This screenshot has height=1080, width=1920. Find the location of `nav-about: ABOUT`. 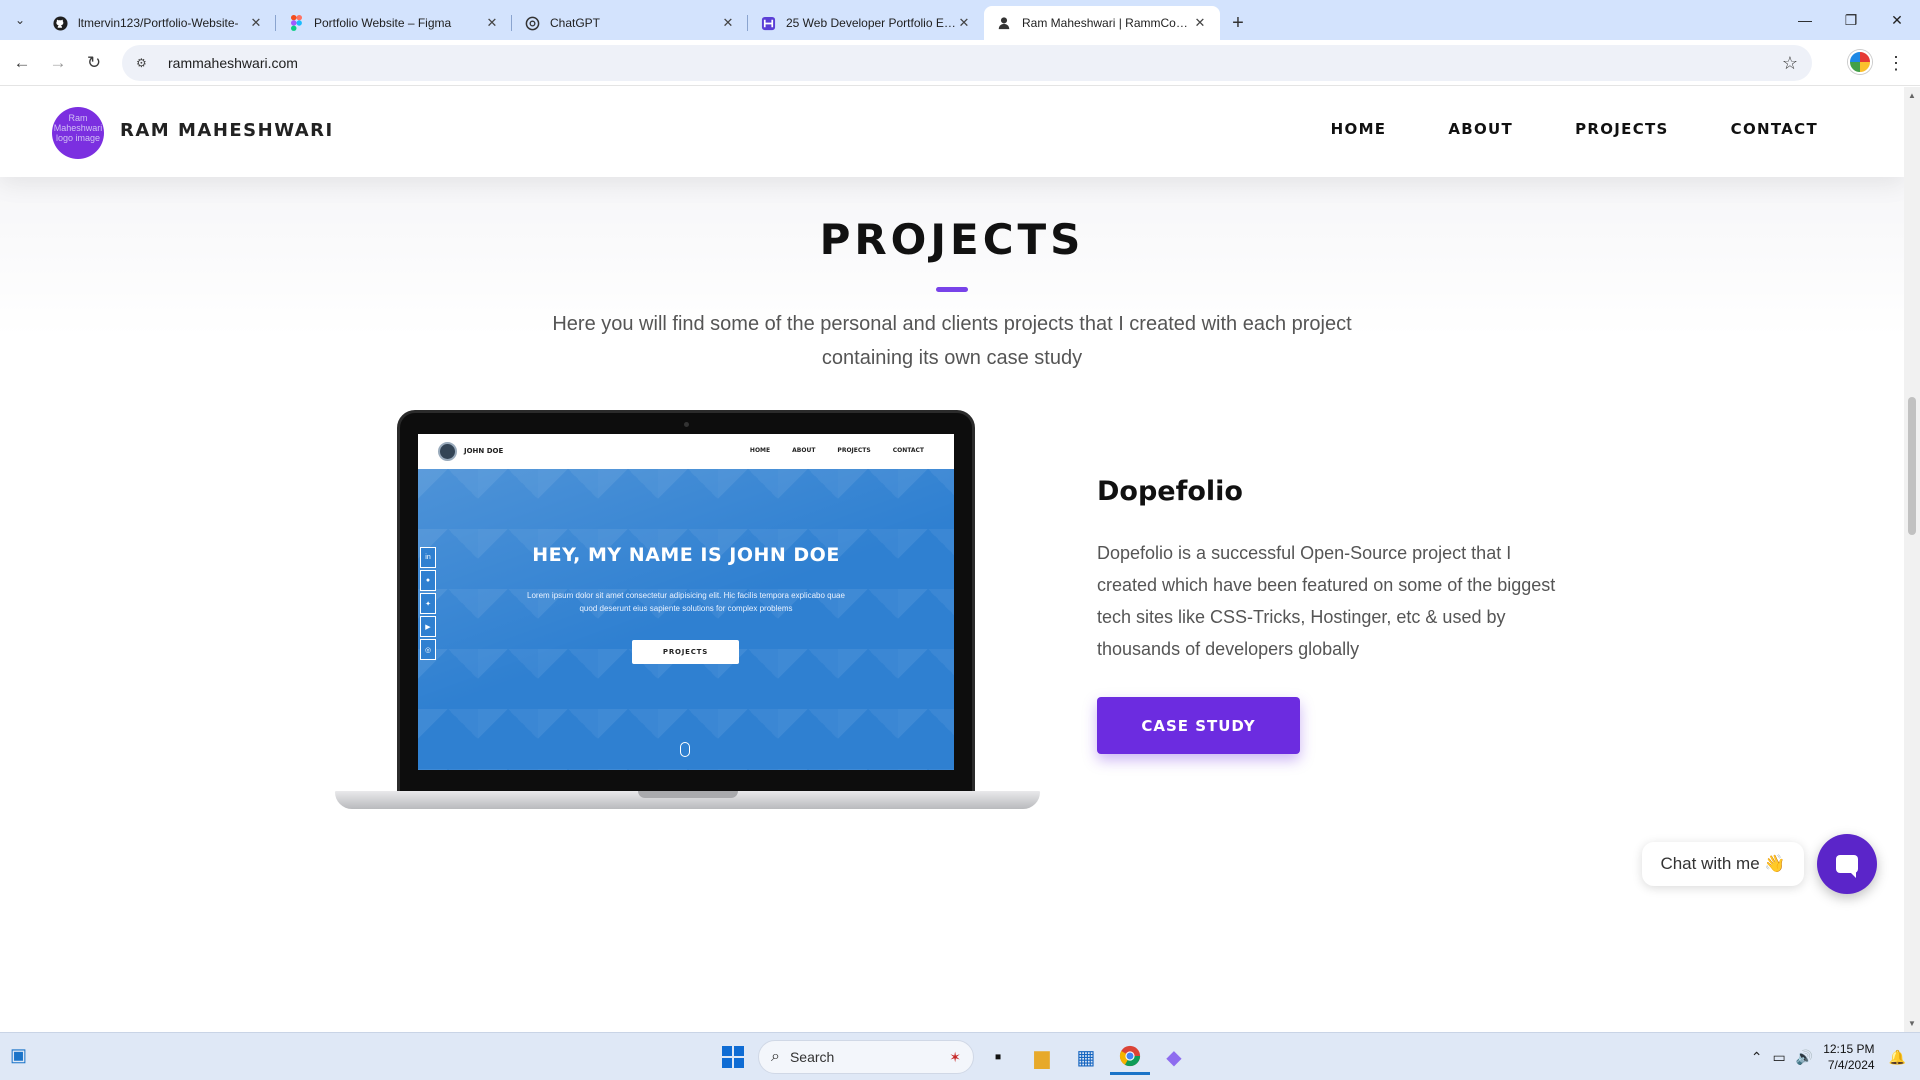

nav-about: ABOUT is located at coordinates (1480, 129).